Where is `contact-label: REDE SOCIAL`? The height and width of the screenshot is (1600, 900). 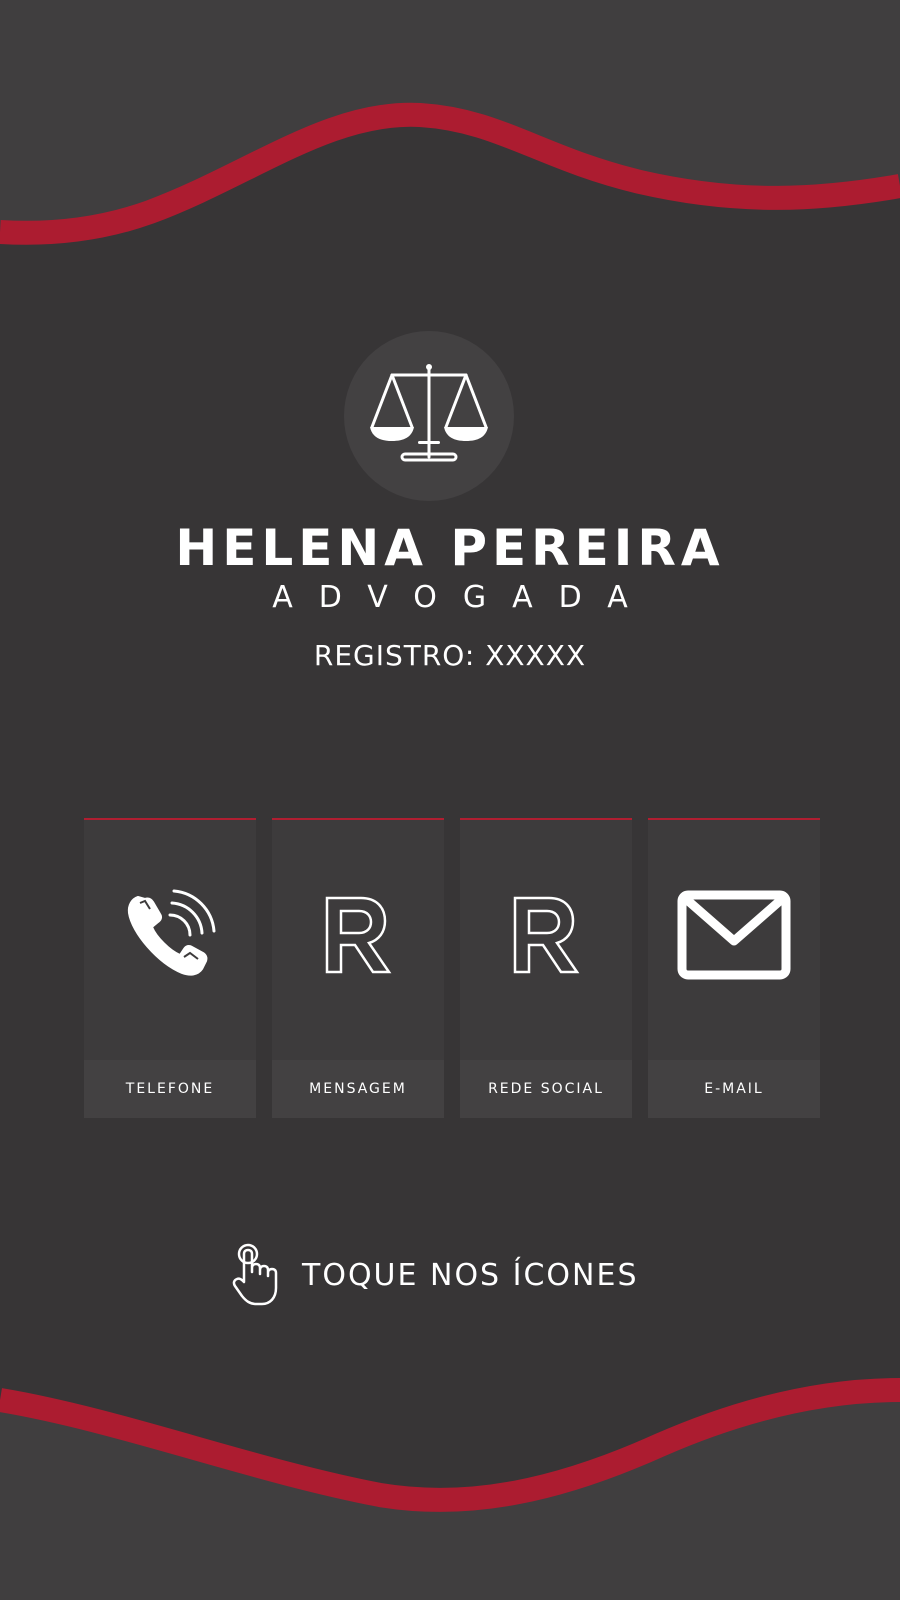 contact-label: REDE SOCIAL is located at coordinates (546, 1089).